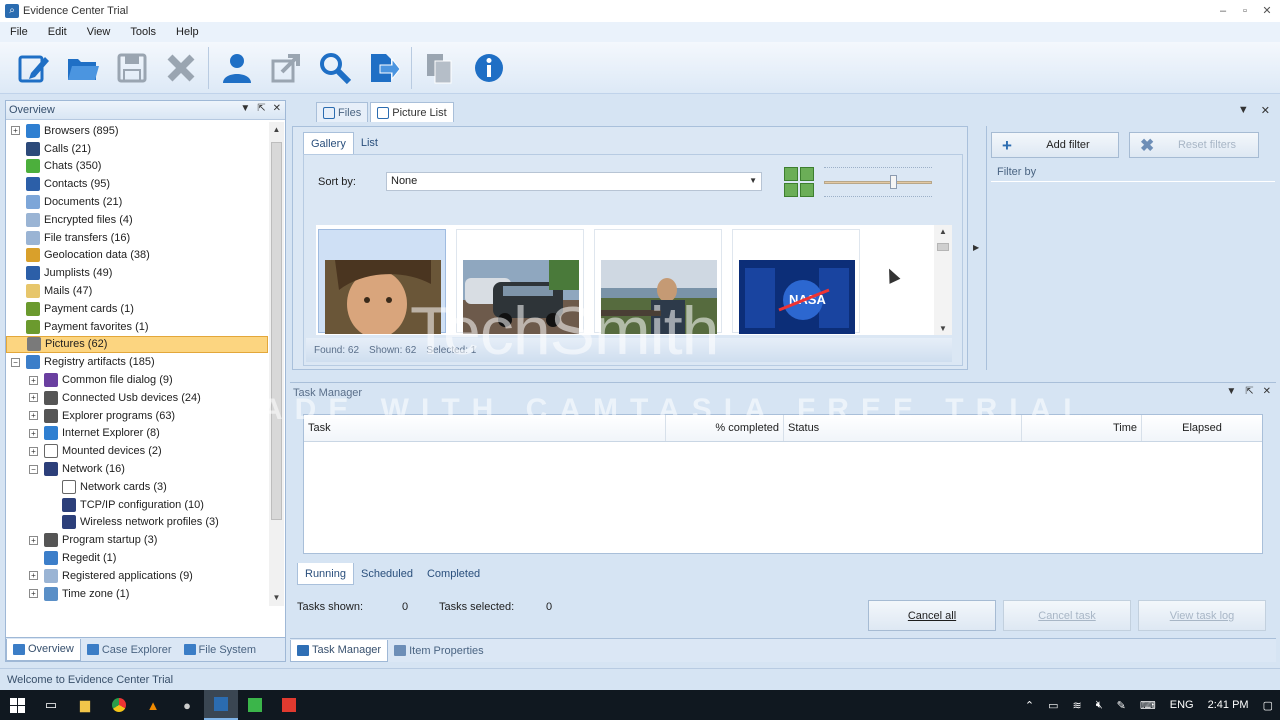 The image size is (1280, 720). What do you see at coordinates (339, 650) in the screenshot?
I see `tab-task-manager: Task Manager` at bounding box center [339, 650].